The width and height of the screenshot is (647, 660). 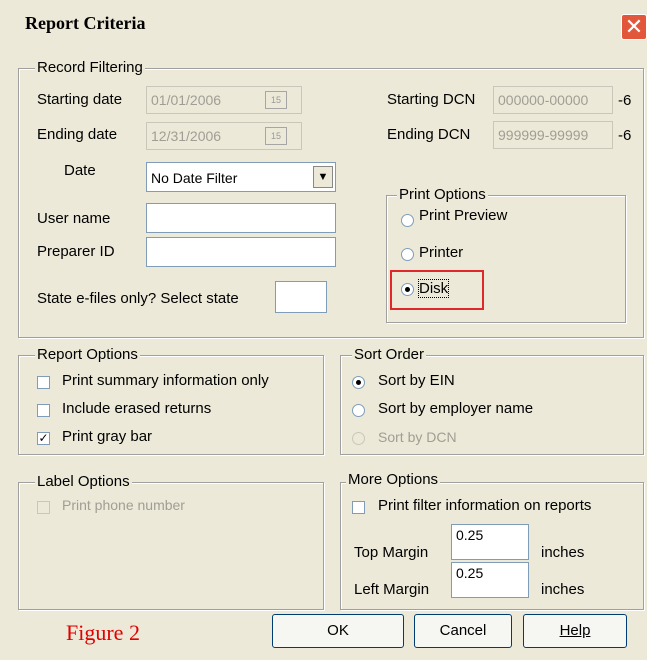 What do you see at coordinates (393, 479) in the screenshot?
I see `more-options-legend: More Options` at bounding box center [393, 479].